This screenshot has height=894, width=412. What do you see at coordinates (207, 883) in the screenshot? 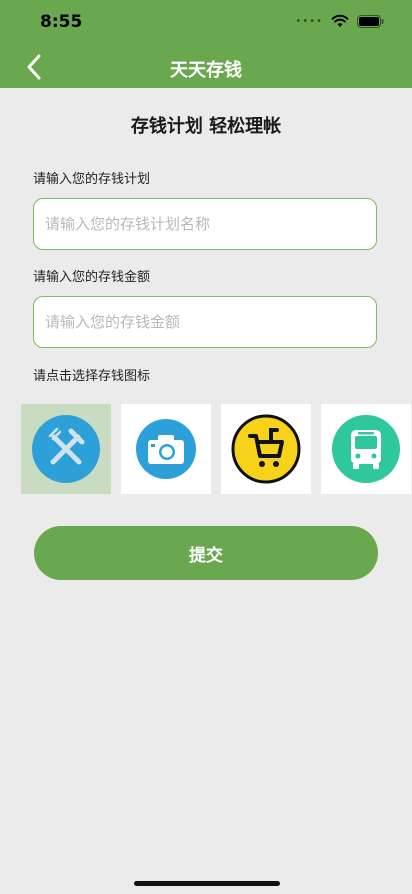
I see `home-indicator` at bounding box center [207, 883].